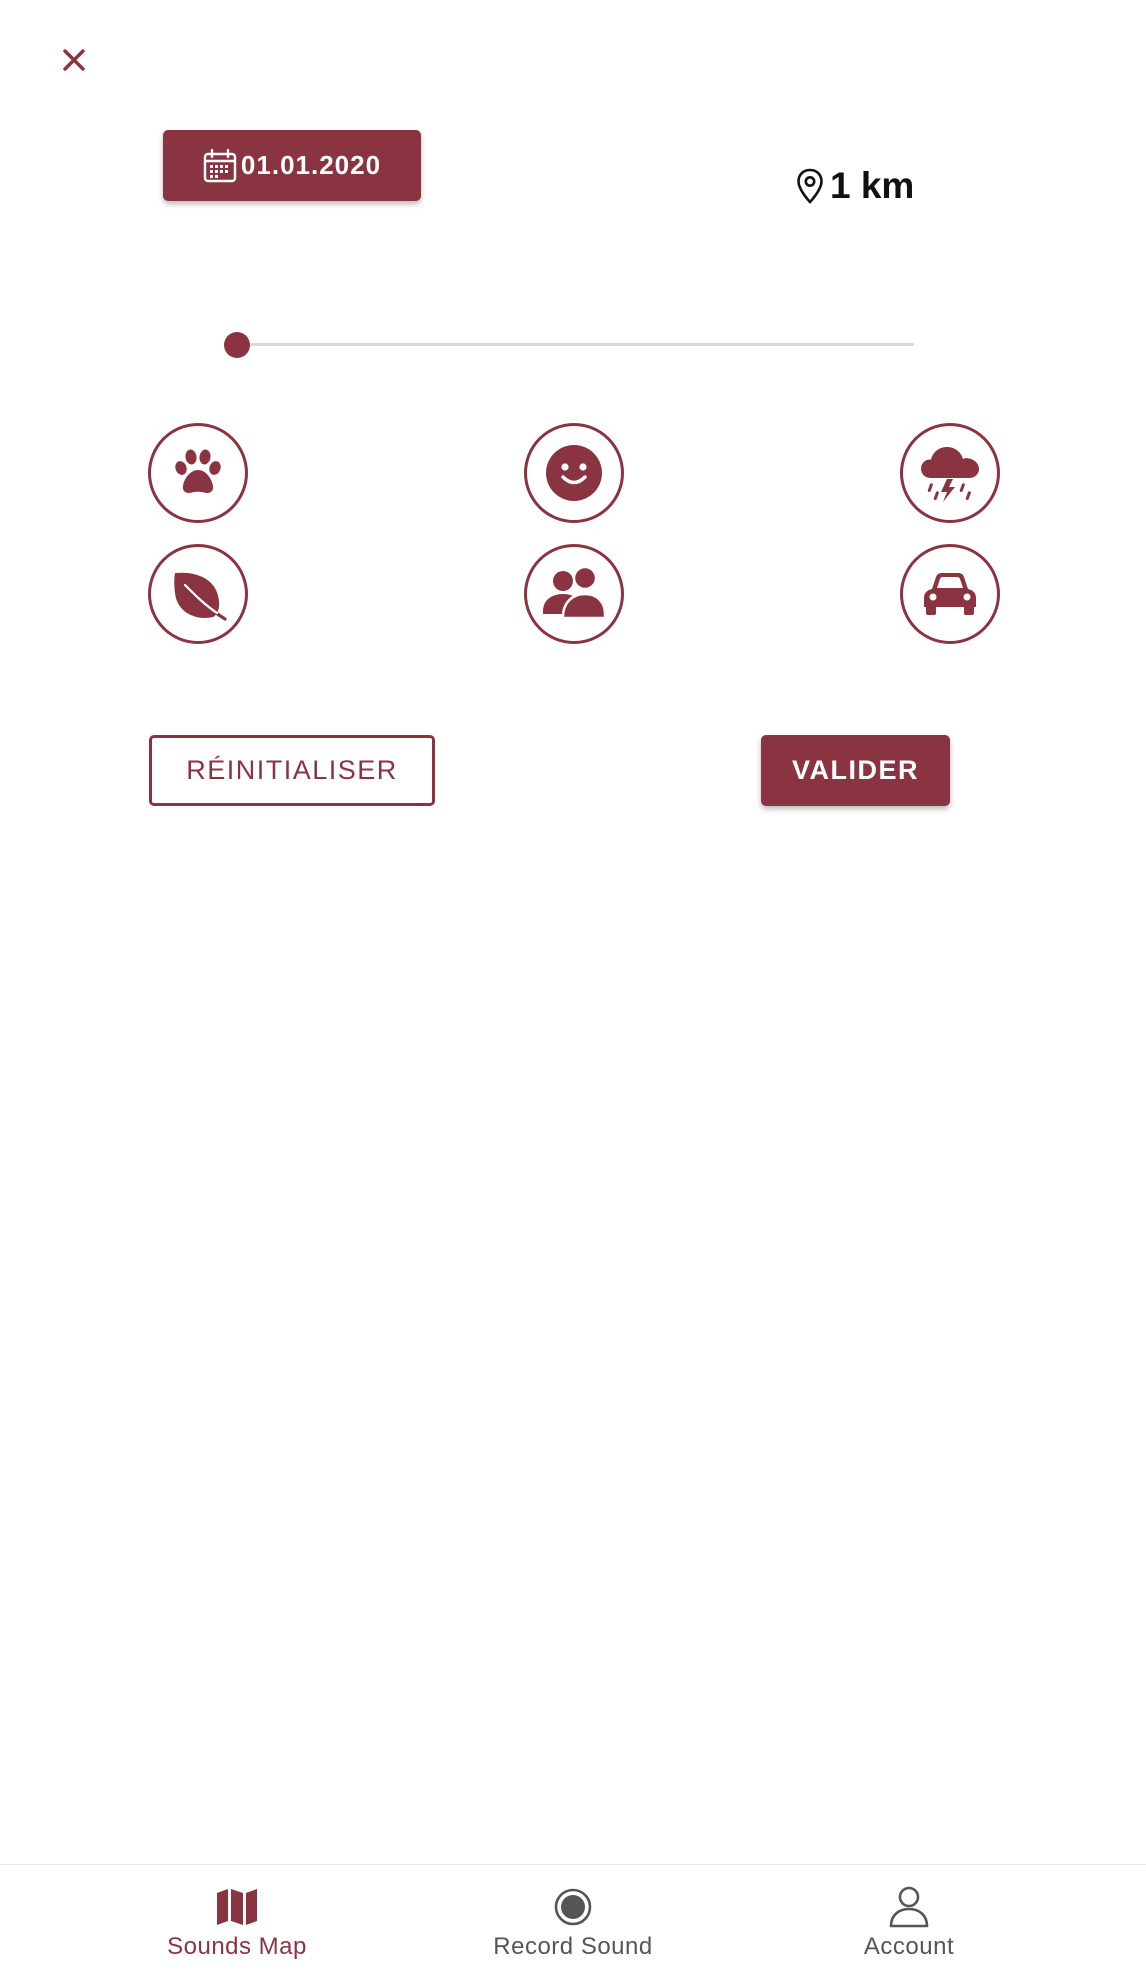 The width and height of the screenshot is (1146, 1979). What do you see at coordinates (237, 1946) in the screenshot?
I see `nav-label-sounds-map: Sounds Map` at bounding box center [237, 1946].